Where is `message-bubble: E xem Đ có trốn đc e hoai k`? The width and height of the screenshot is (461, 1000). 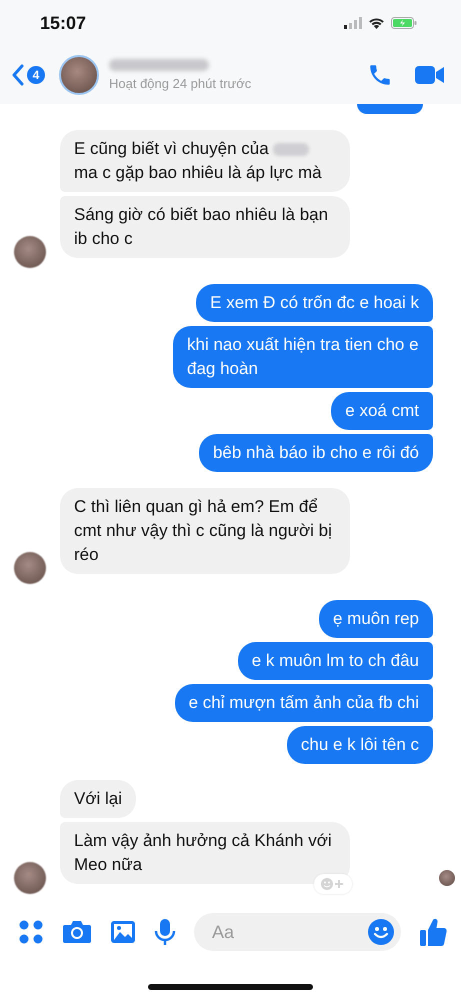 message-bubble: E xem Đ có trốn đc e hoai k is located at coordinates (314, 303).